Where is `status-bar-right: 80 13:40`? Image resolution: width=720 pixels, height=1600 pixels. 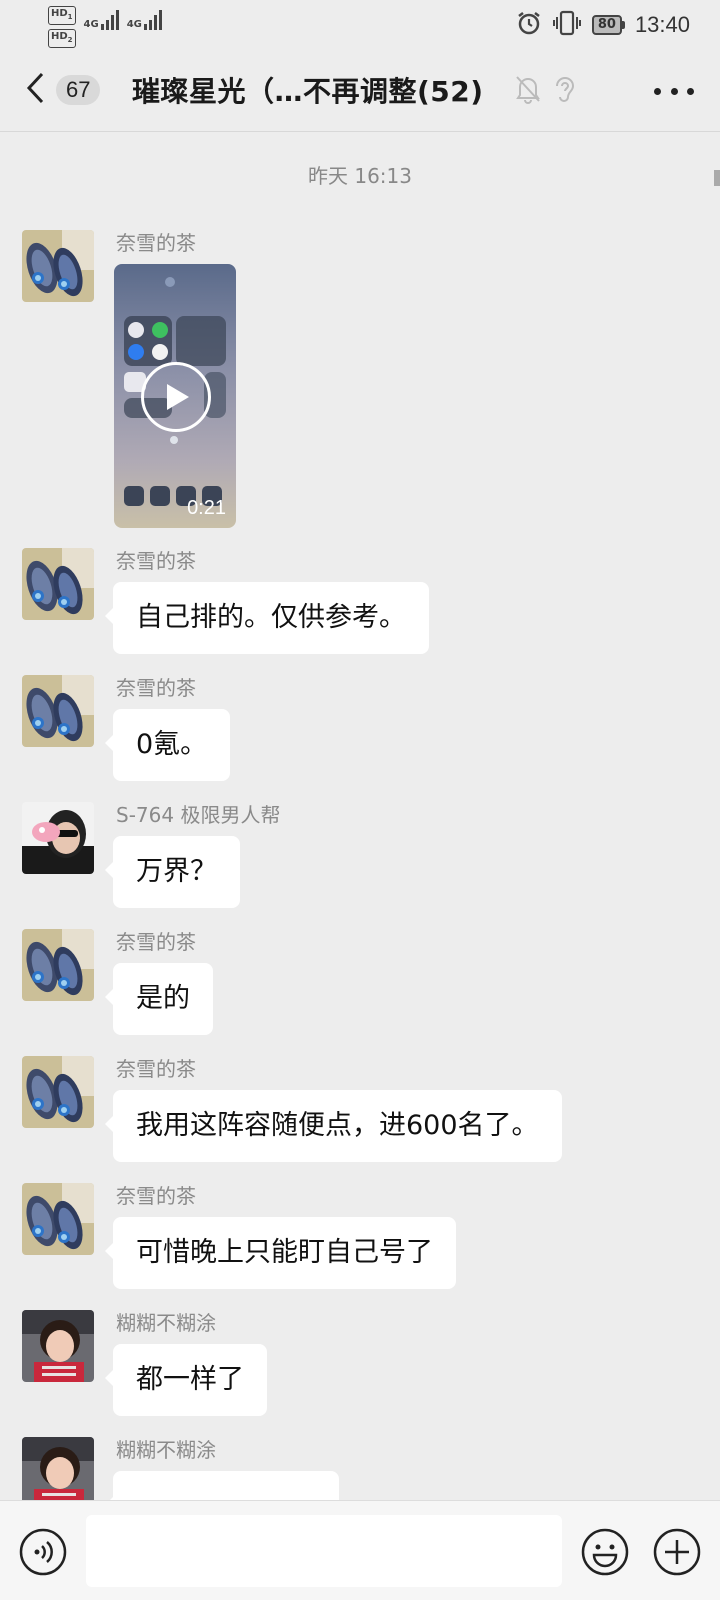 status-bar-right: 80 13:40 is located at coordinates (603, 25).